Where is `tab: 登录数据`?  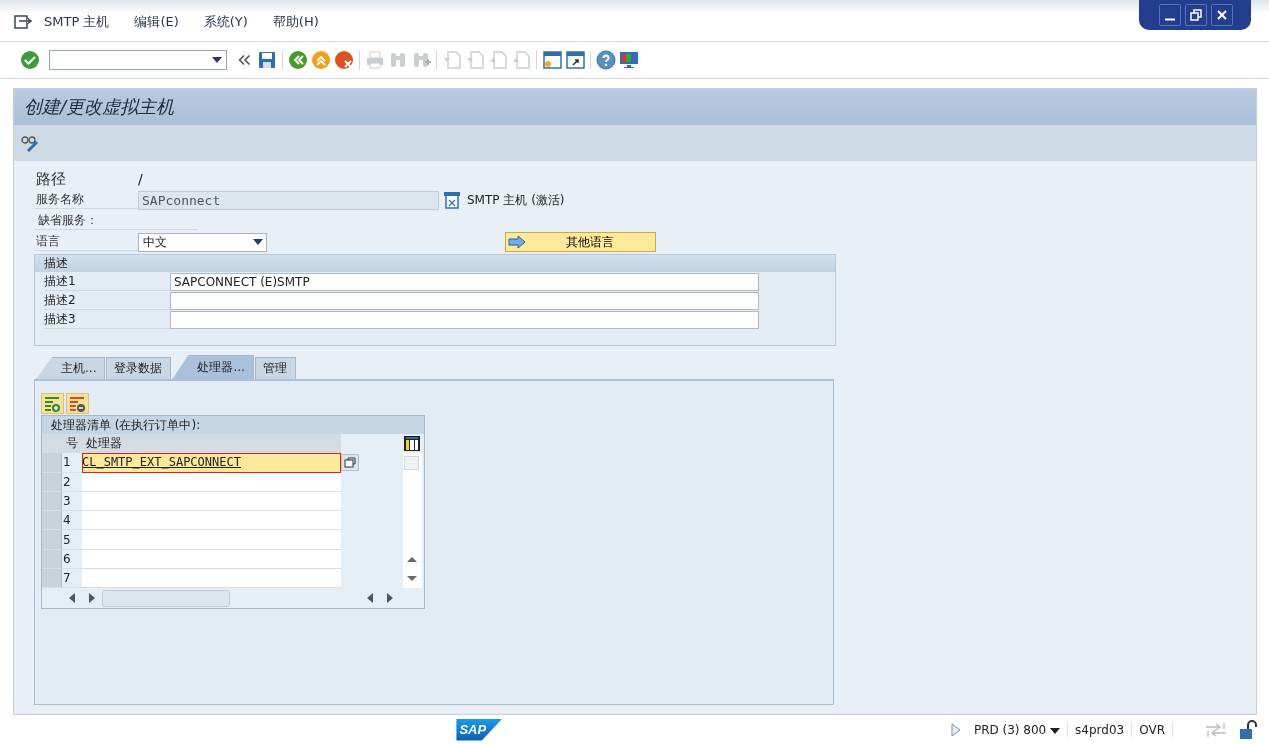
tab: 登录数据 is located at coordinates (139, 368).